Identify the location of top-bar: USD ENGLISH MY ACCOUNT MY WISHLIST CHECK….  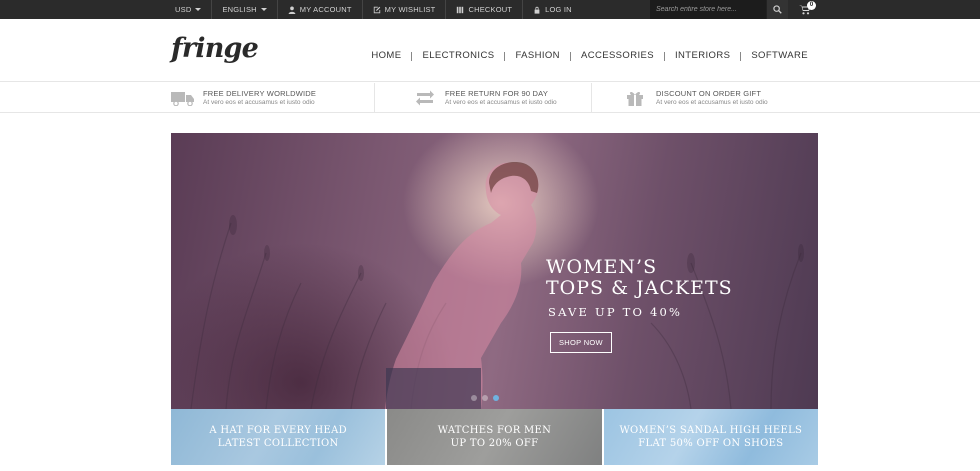
(490, 9).